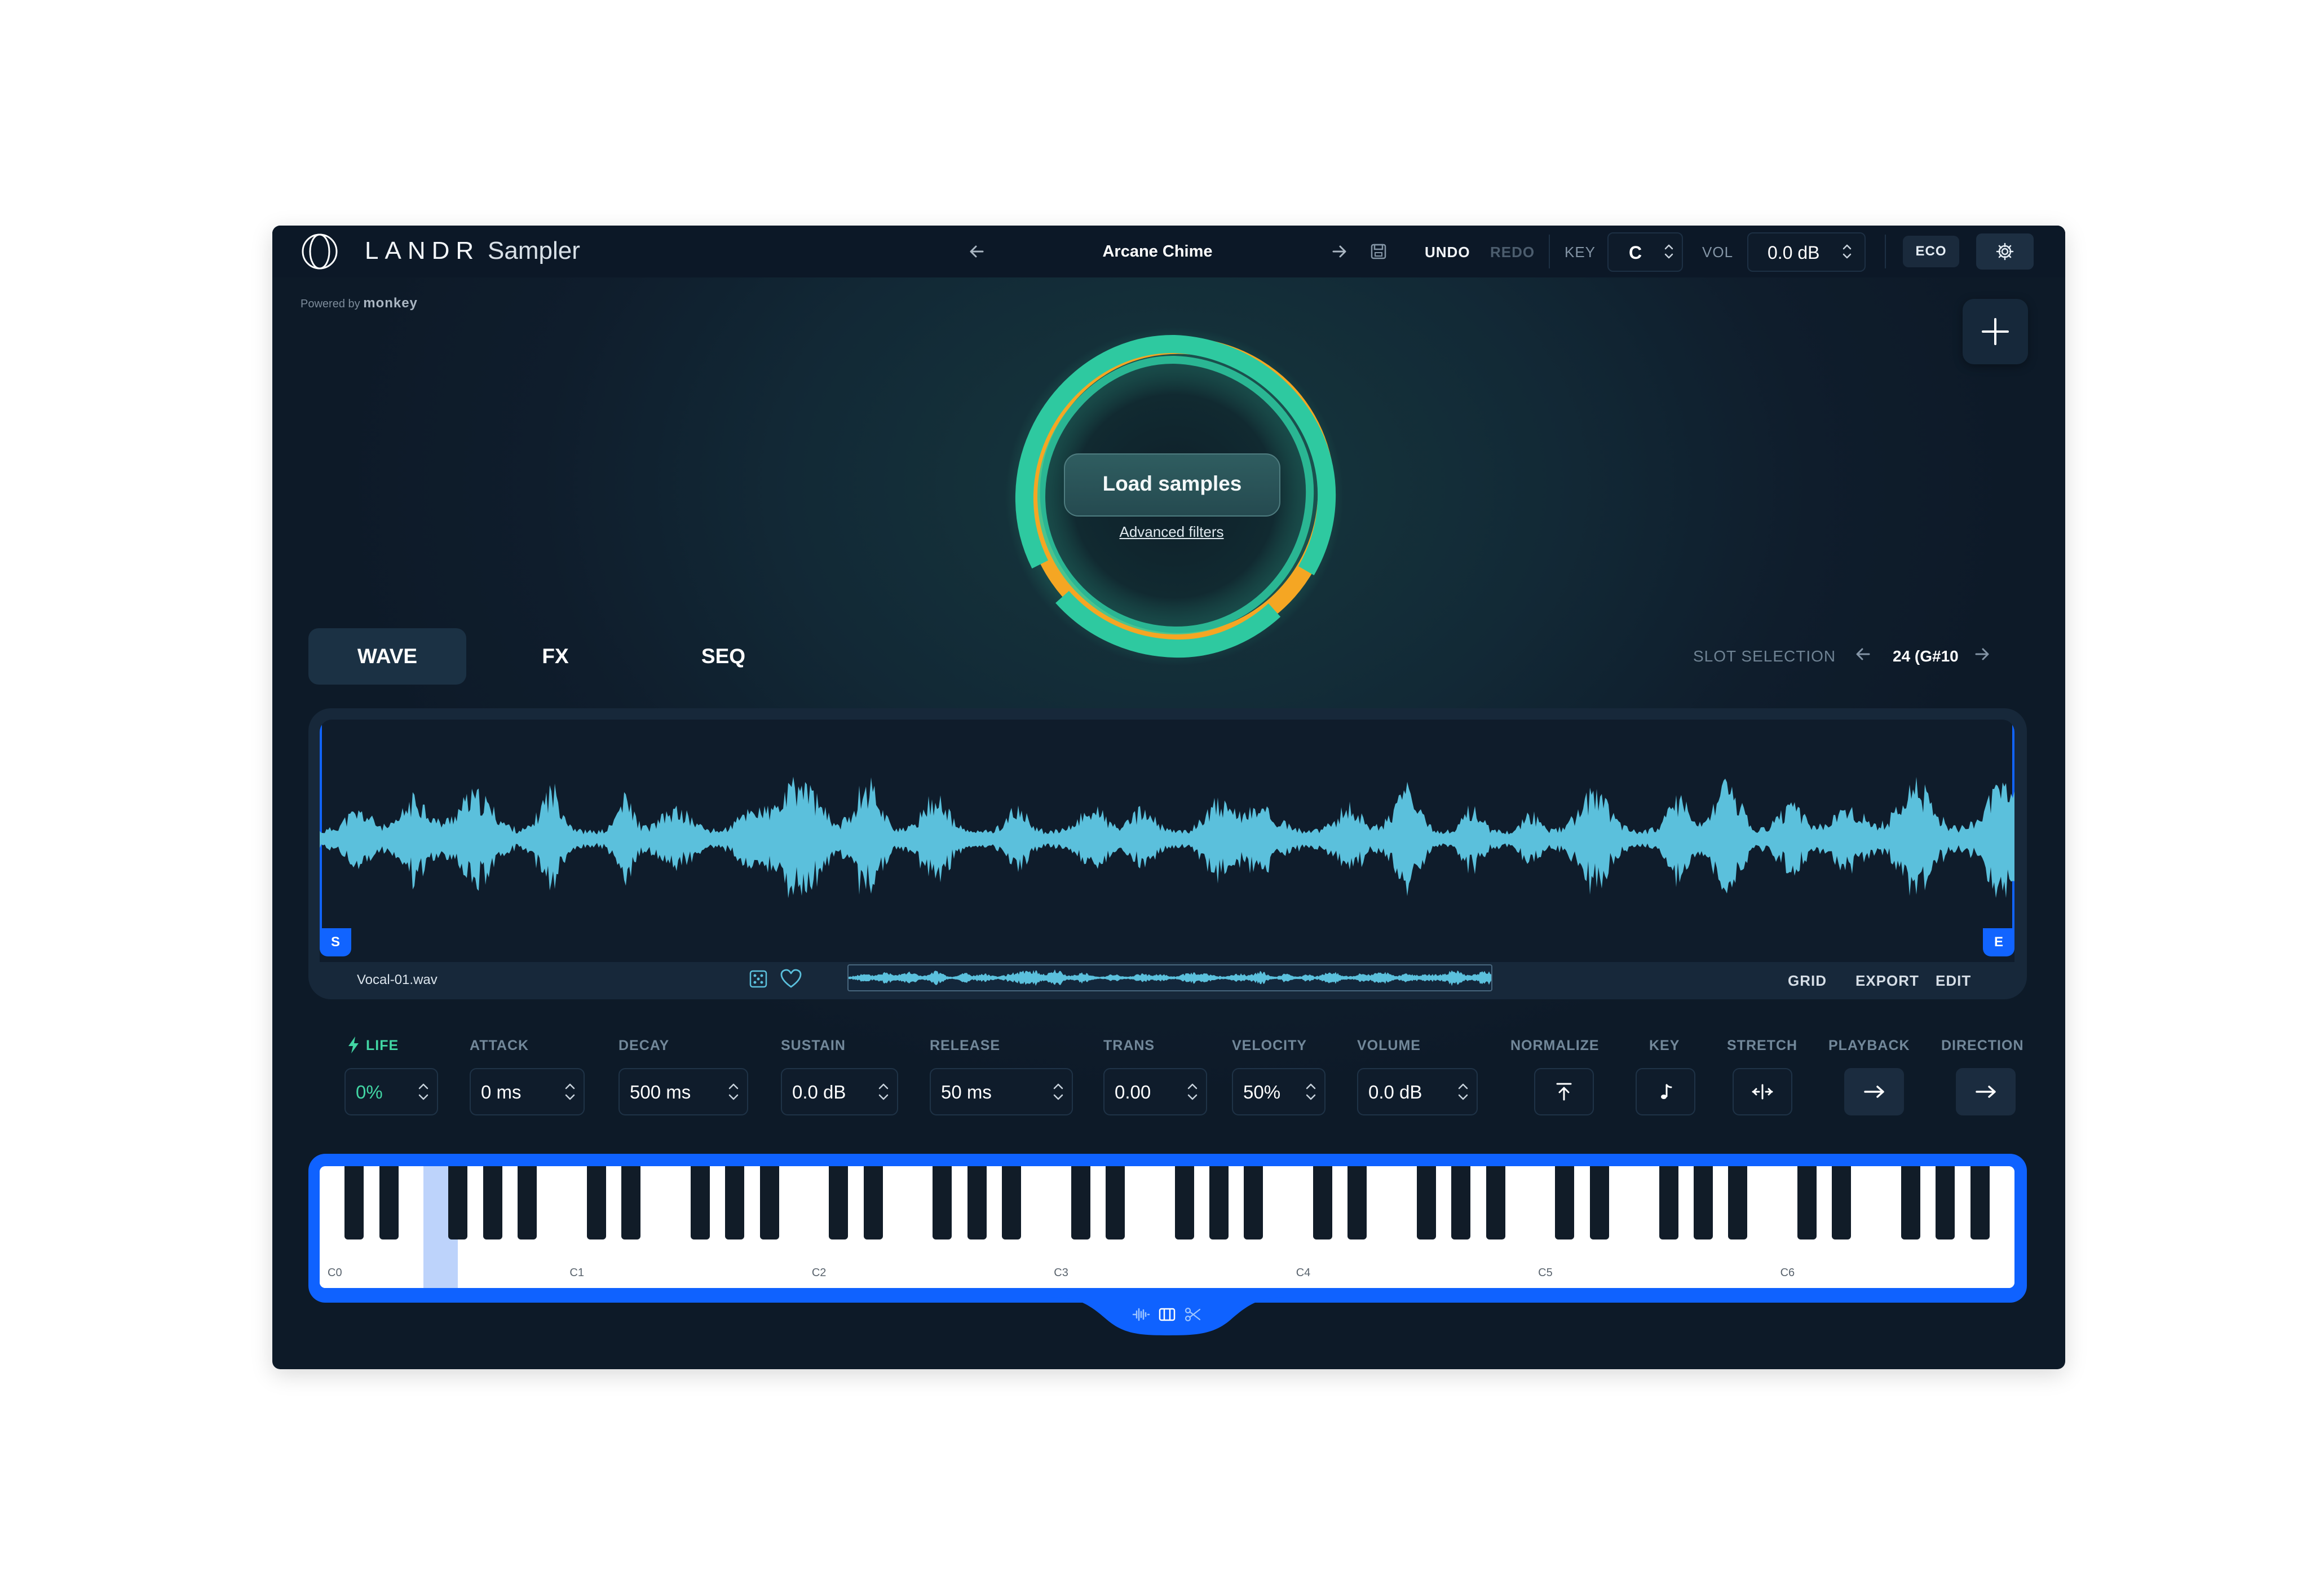 The height and width of the screenshot is (1588, 2324). Describe the element at coordinates (2005, 252) in the screenshot. I see `settings-button` at that location.